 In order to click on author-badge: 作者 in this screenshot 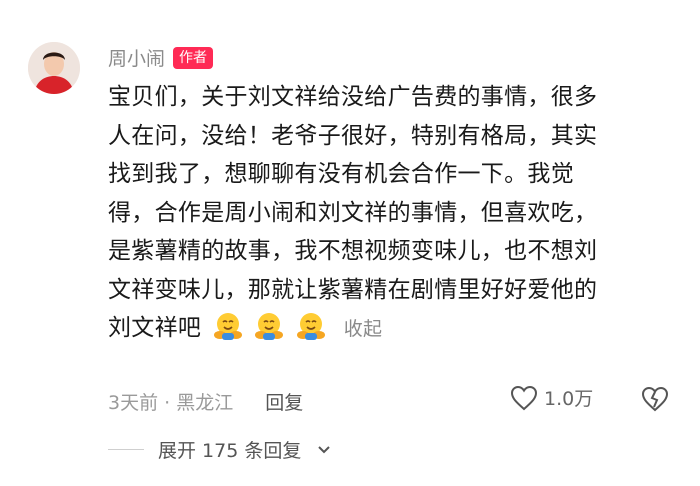, I will do `click(193, 57)`.